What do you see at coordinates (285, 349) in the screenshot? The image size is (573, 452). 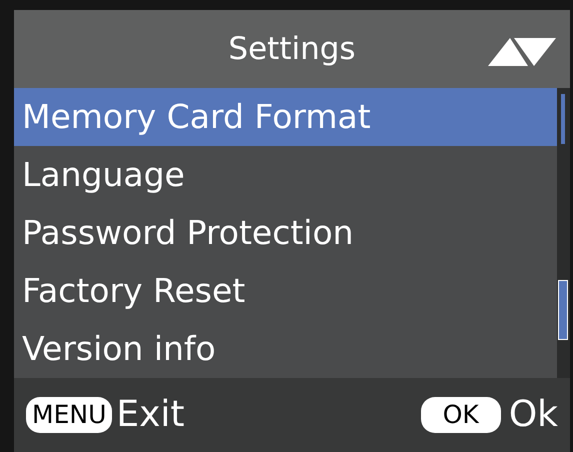 I see `menu-item: Version info` at bounding box center [285, 349].